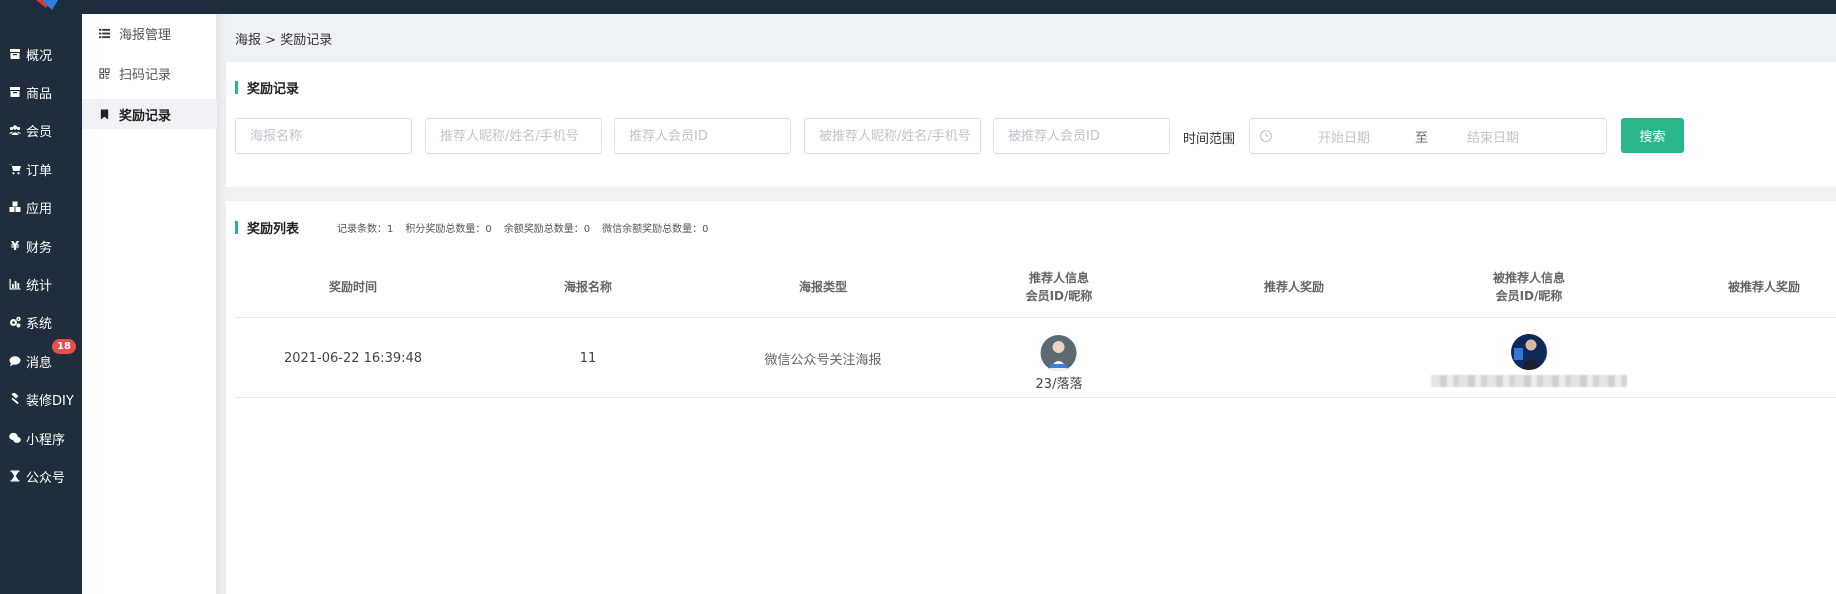 The image size is (1836, 594). What do you see at coordinates (655, 229) in the screenshot?
I see `stat-wechat-balance-reward-total: 微信余额奖励总数量：0` at bounding box center [655, 229].